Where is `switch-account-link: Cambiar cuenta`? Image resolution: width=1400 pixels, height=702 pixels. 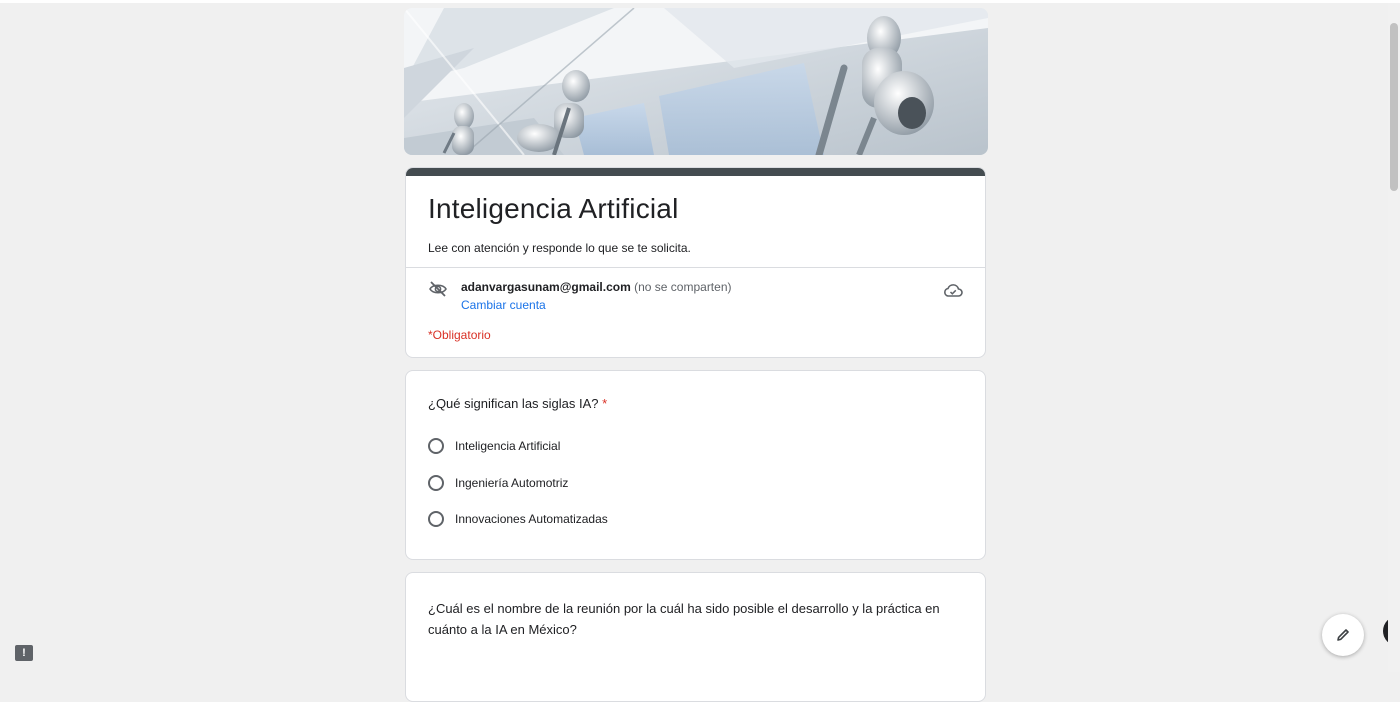 switch-account-link: Cambiar cuenta is located at coordinates (503, 305).